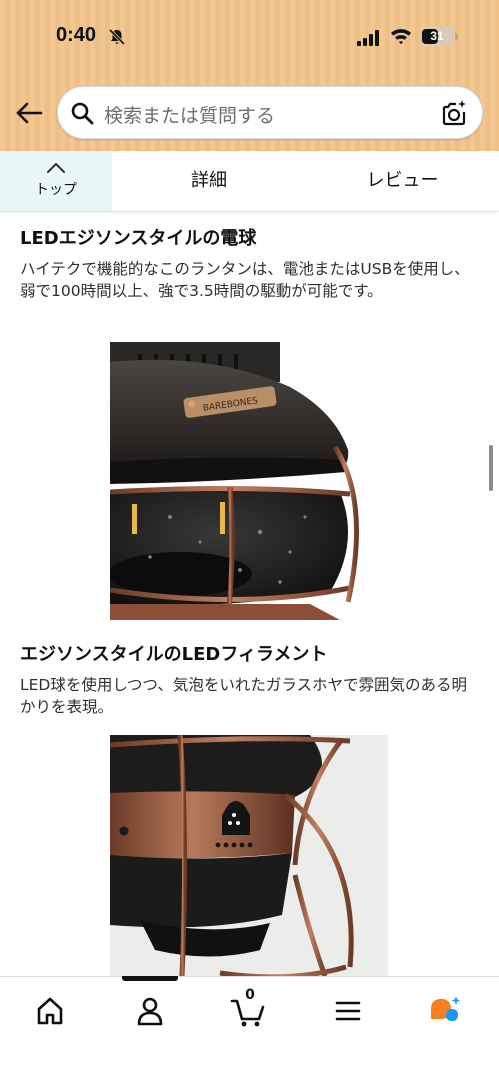 Image resolution: width=499 pixels, height=1080 pixels. What do you see at coordinates (249, 75) in the screenshot?
I see `app-header: 0:40 31 検索または質問する` at bounding box center [249, 75].